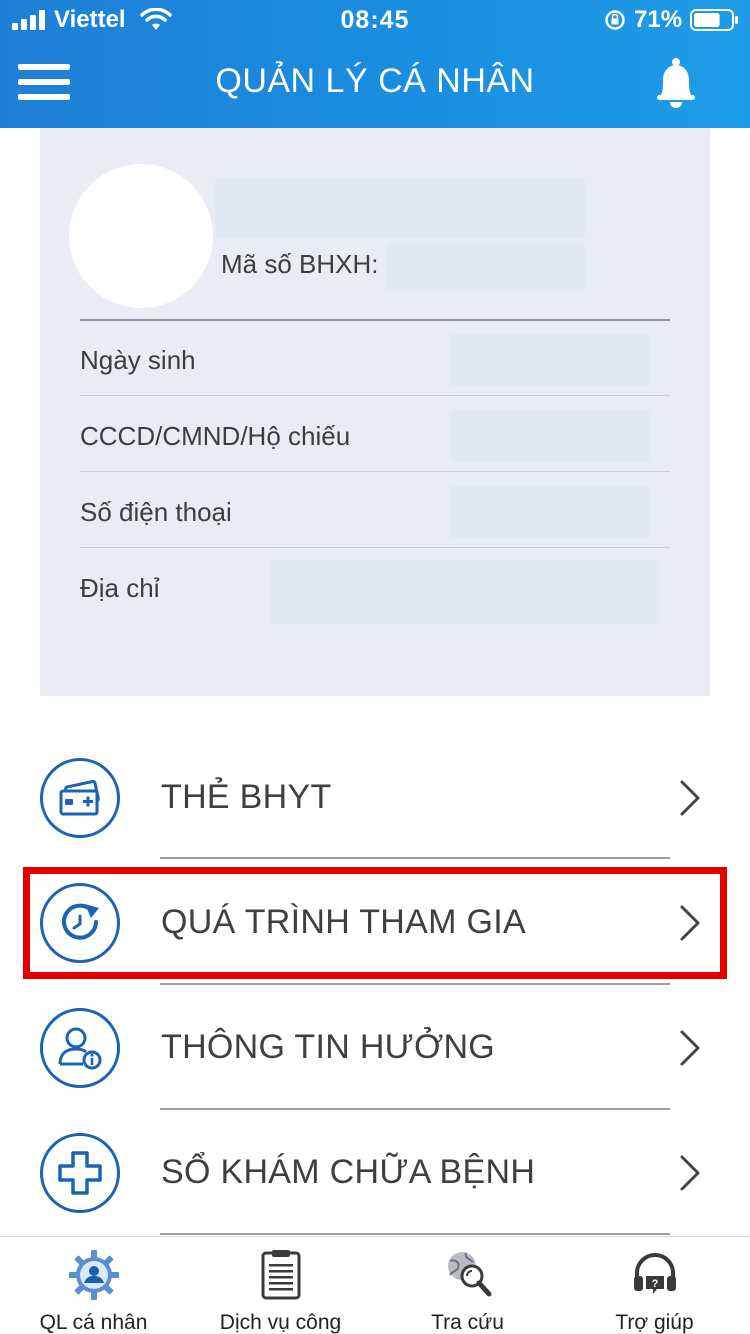  Describe the element at coordinates (94, 1275) in the screenshot. I see `personal-gear-icon` at that location.